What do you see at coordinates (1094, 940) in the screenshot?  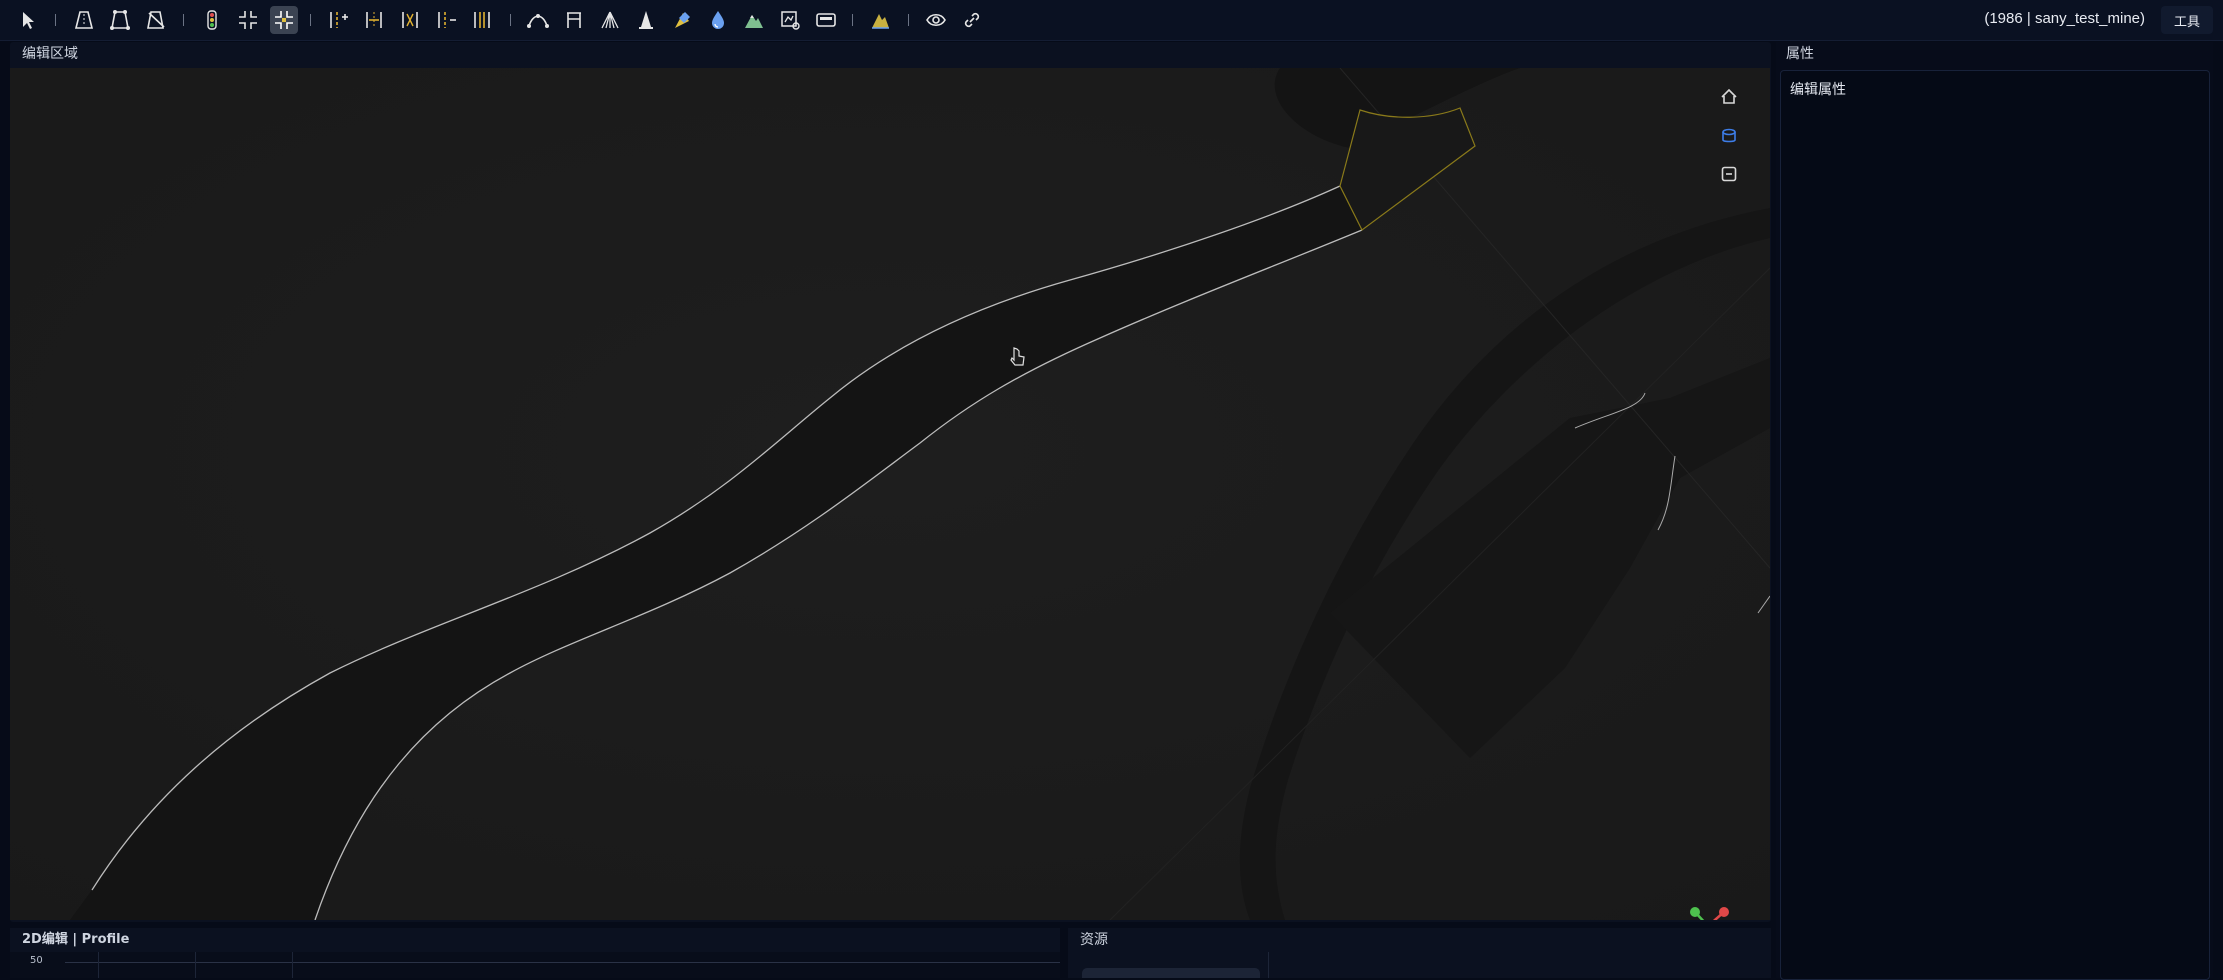 I see `resources-title: 资源` at bounding box center [1094, 940].